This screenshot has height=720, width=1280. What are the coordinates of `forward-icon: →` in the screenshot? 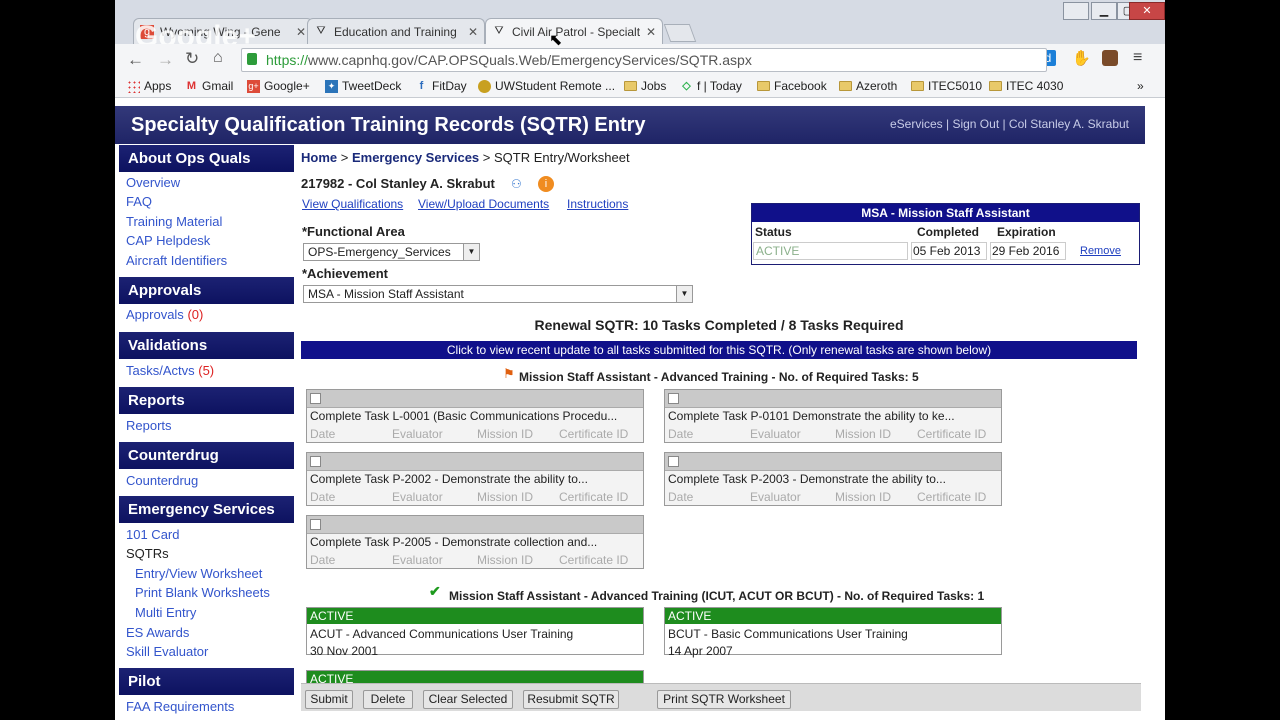 It's located at (165, 60).